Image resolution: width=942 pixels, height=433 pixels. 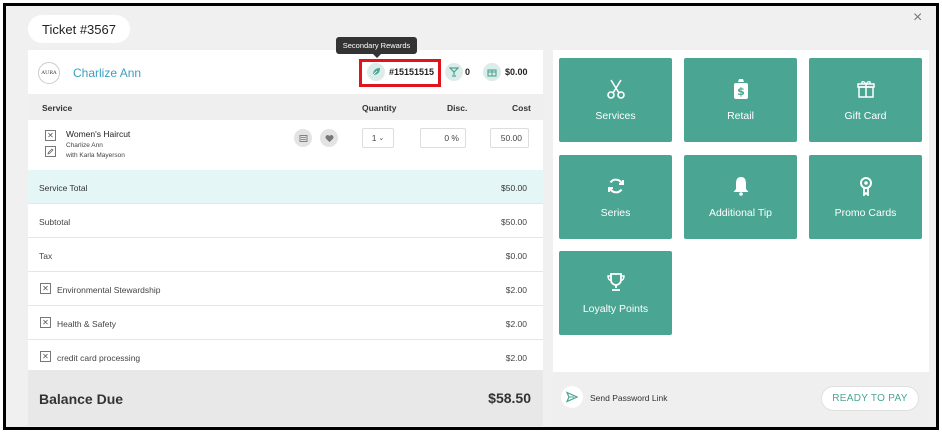 I want to click on award-icon, so click(x=866, y=186).